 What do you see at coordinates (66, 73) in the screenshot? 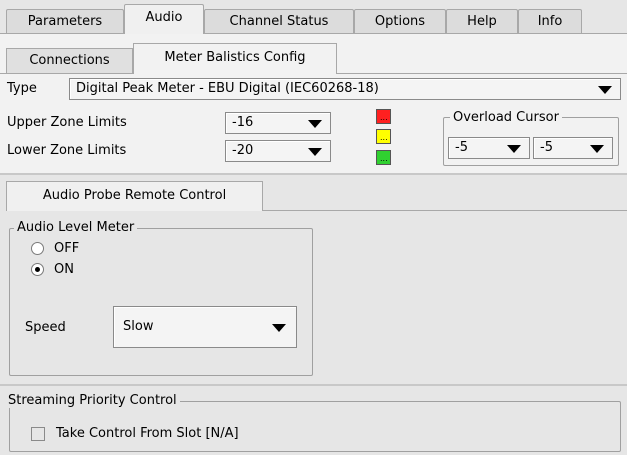
I see `subtab-divider` at bounding box center [66, 73].